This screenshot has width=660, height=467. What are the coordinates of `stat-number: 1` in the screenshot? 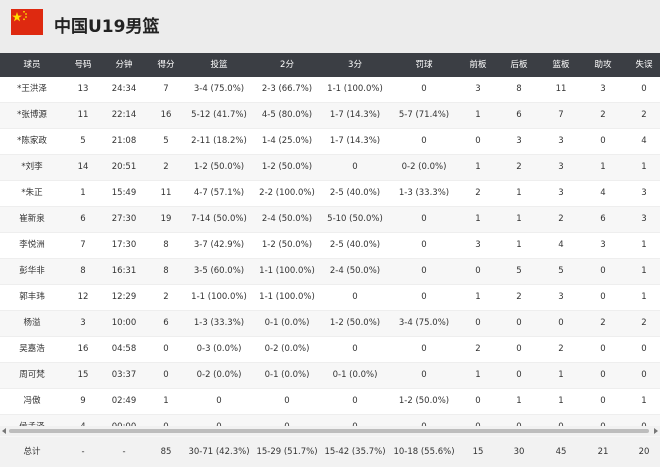 It's located at (83, 193).